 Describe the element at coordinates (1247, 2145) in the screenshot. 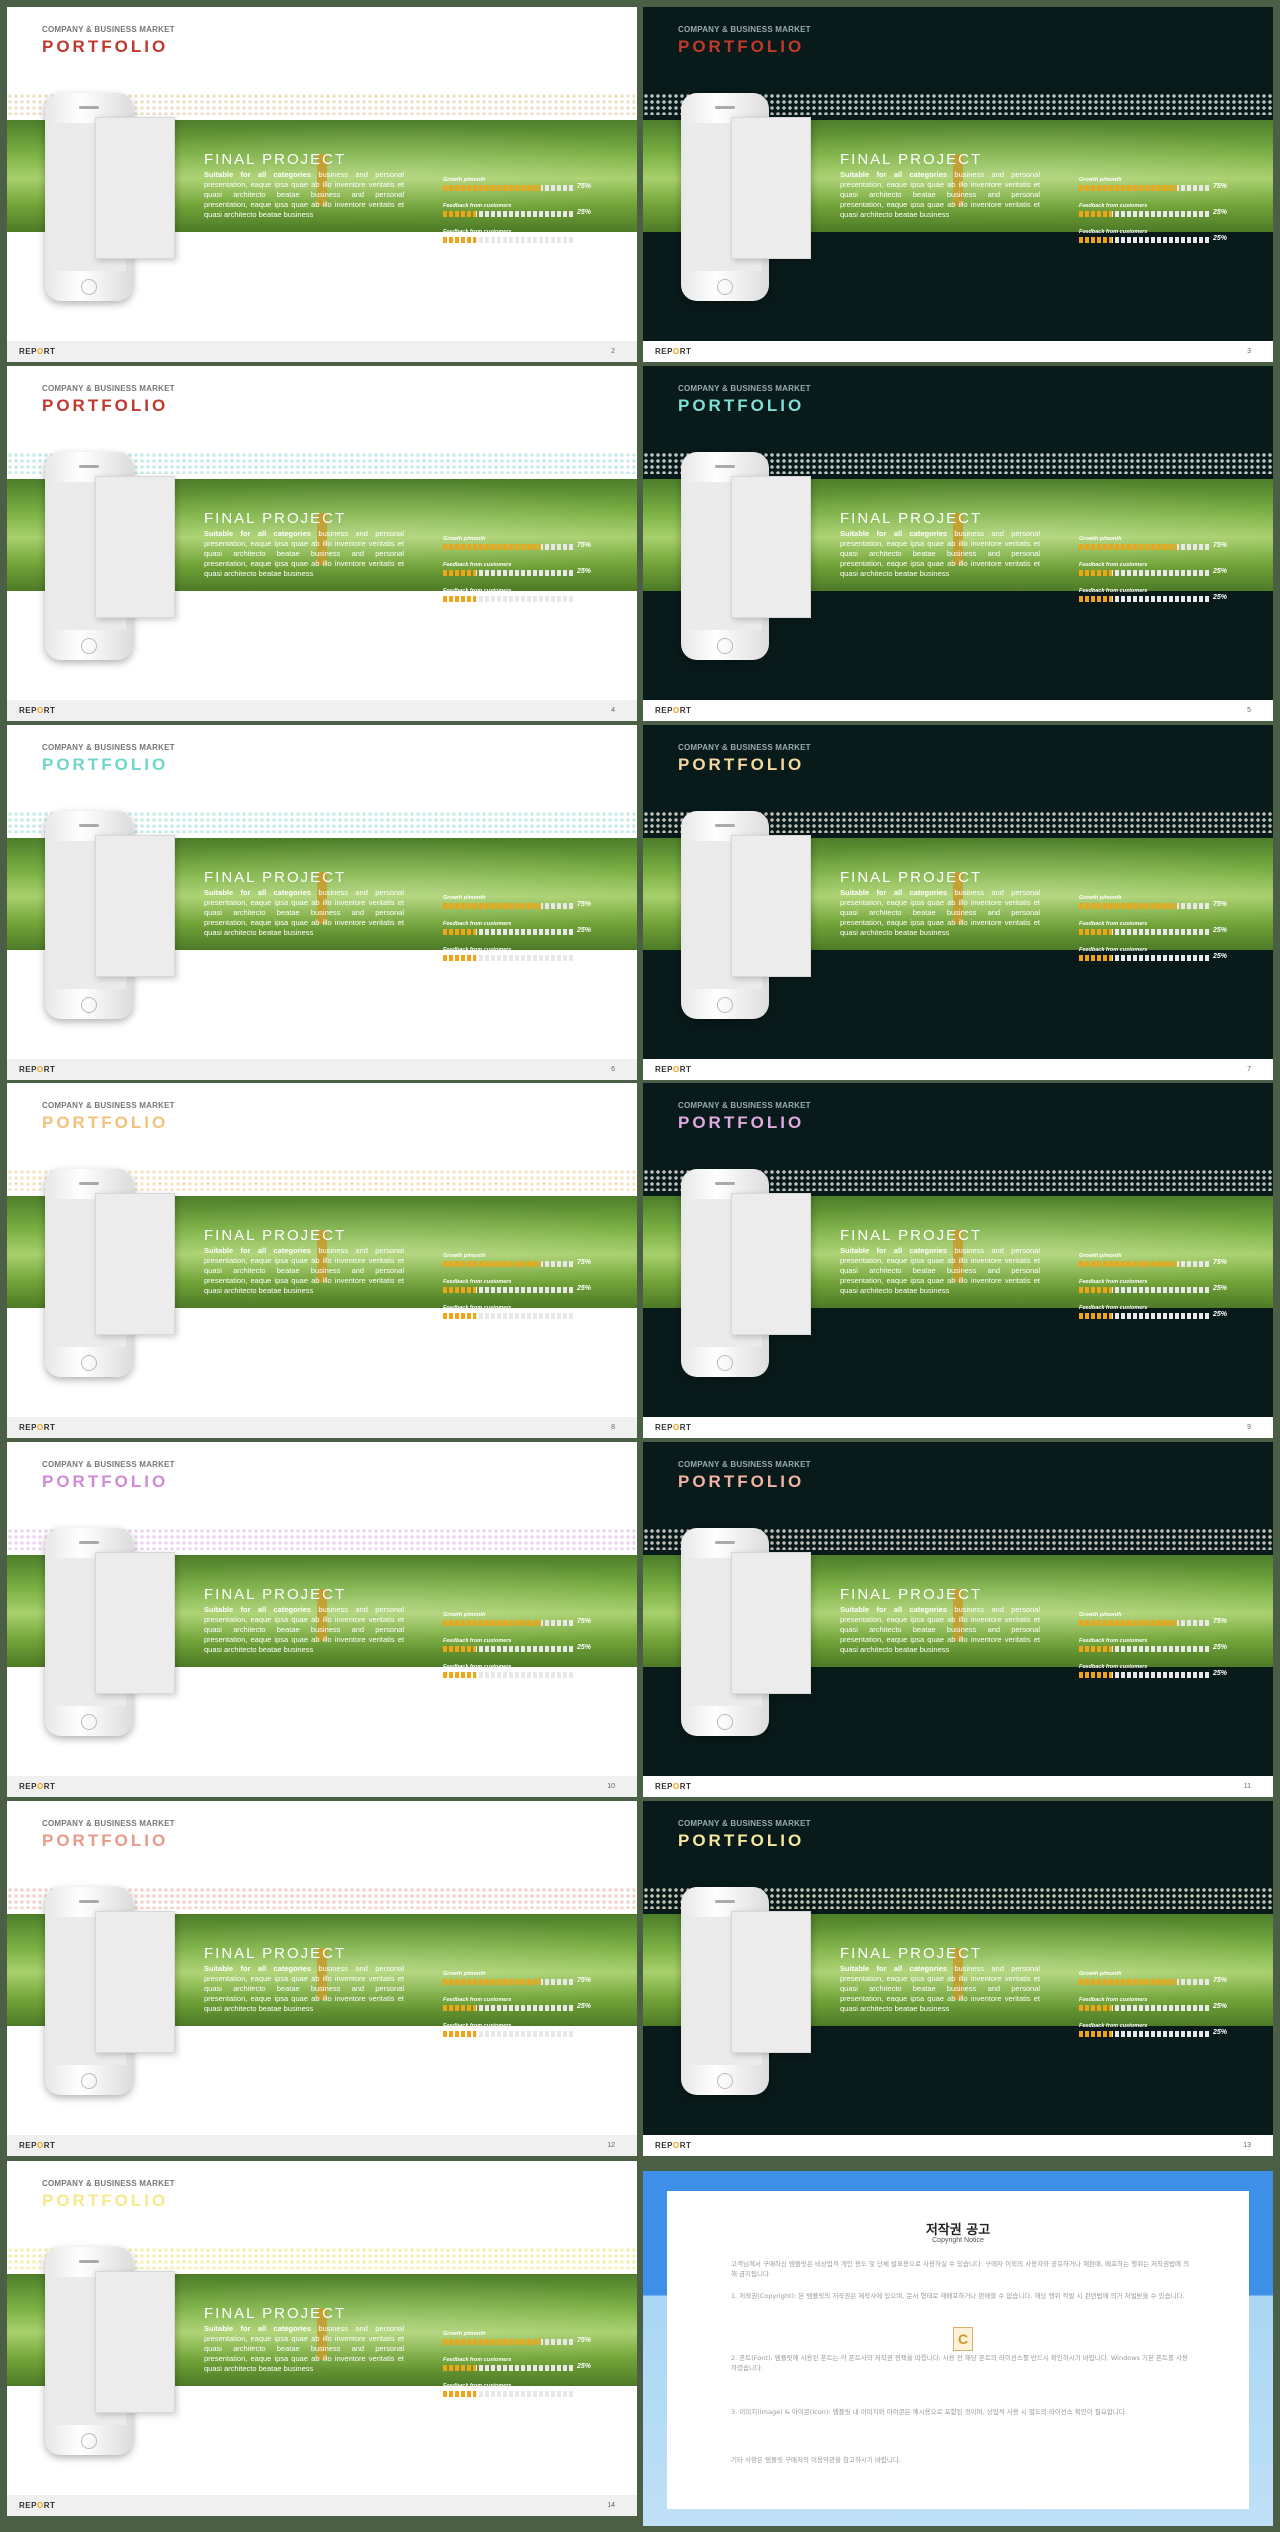

I see `page-number: 13` at that location.